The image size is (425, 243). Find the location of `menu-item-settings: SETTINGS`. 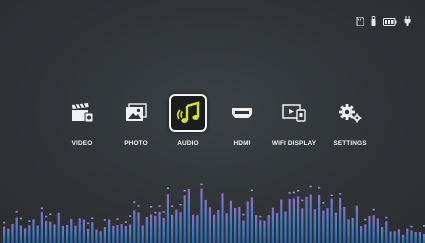

menu-item-settings: SETTINGS is located at coordinates (350, 124).